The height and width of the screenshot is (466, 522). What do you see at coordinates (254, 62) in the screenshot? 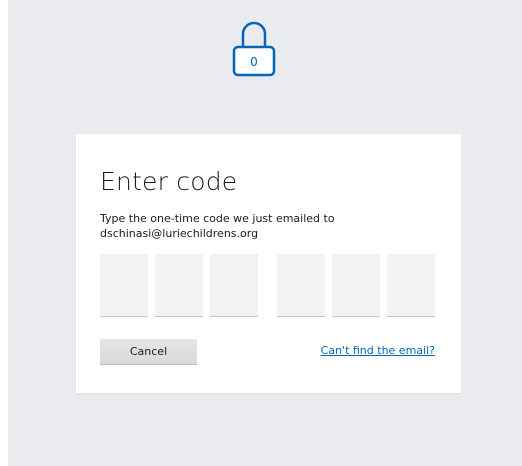
I see `lock-digit: 0` at bounding box center [254, 62].